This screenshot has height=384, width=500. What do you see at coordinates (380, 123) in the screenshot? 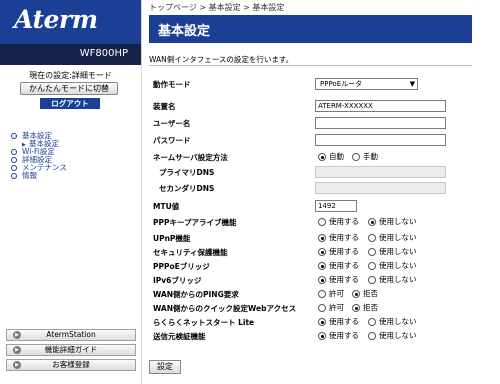
I see `user-name-input` at bounding box center [380, 123].